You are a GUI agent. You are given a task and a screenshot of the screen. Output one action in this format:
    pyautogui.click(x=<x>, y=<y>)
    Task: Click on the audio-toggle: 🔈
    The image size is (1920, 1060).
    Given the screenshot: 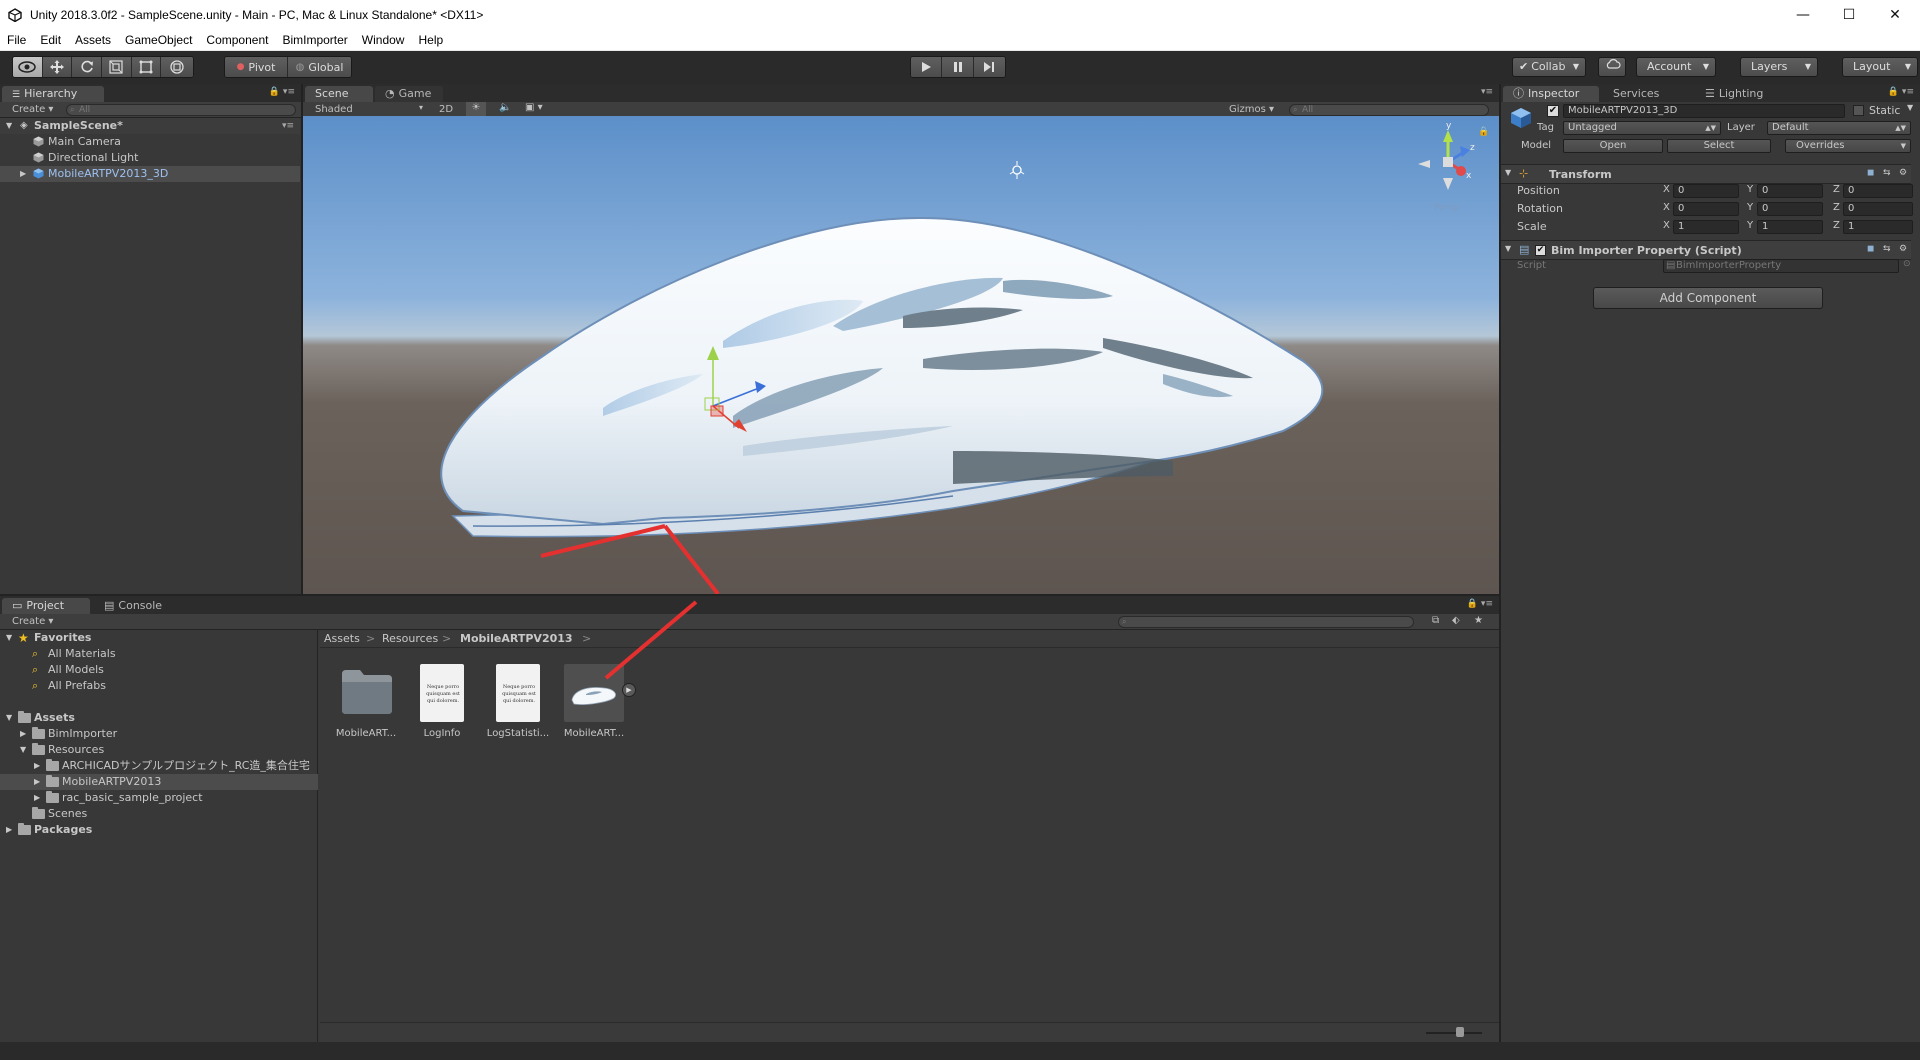 What is the action you would take?
    pyautogui.click(x=505, y=107)
    